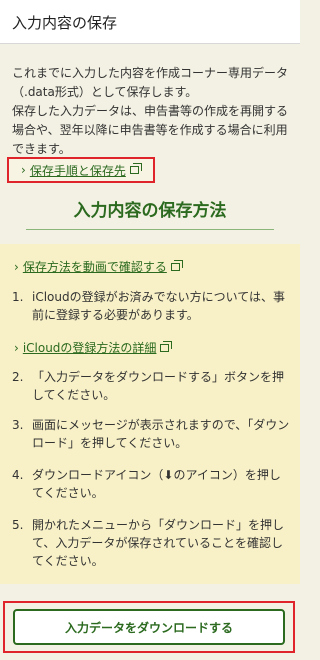 The height and width of the screenshot is (660, 320). I want to click on highlight-box: › 保存手順と保存先, so click(81, 170).